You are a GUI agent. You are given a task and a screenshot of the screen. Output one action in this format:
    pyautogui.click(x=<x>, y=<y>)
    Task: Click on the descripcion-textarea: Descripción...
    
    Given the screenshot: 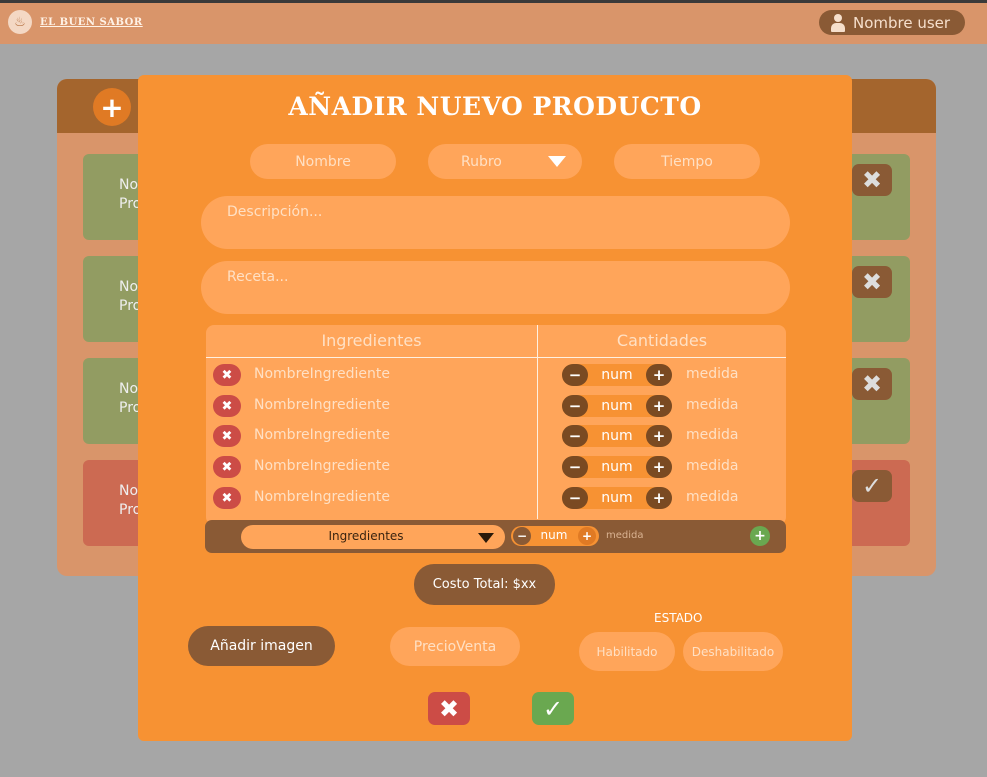 What is the action you would take?
    pyautogui.click(x=495, y=222)
    